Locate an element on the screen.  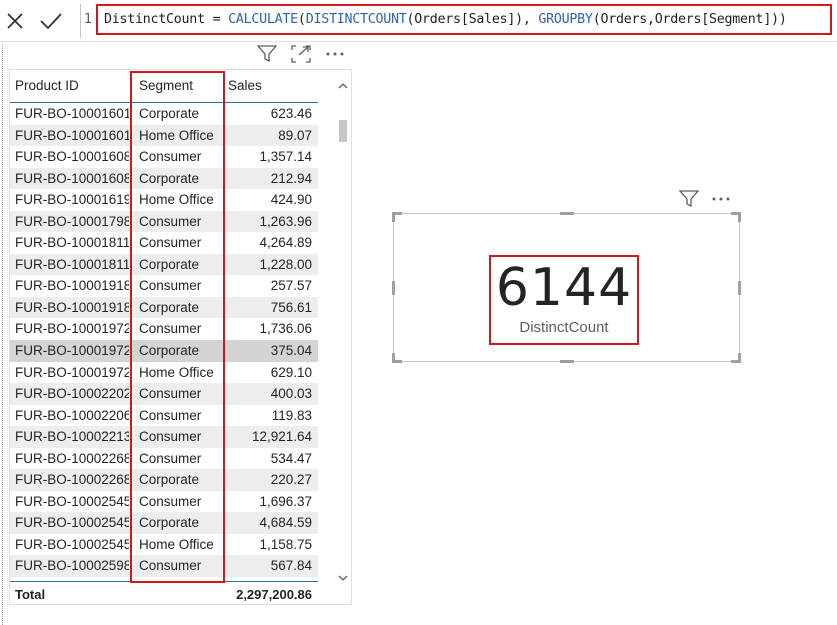
table-row: FUR-BO-10001918 Consumer 257.57 is located at coordinates (164, 286).